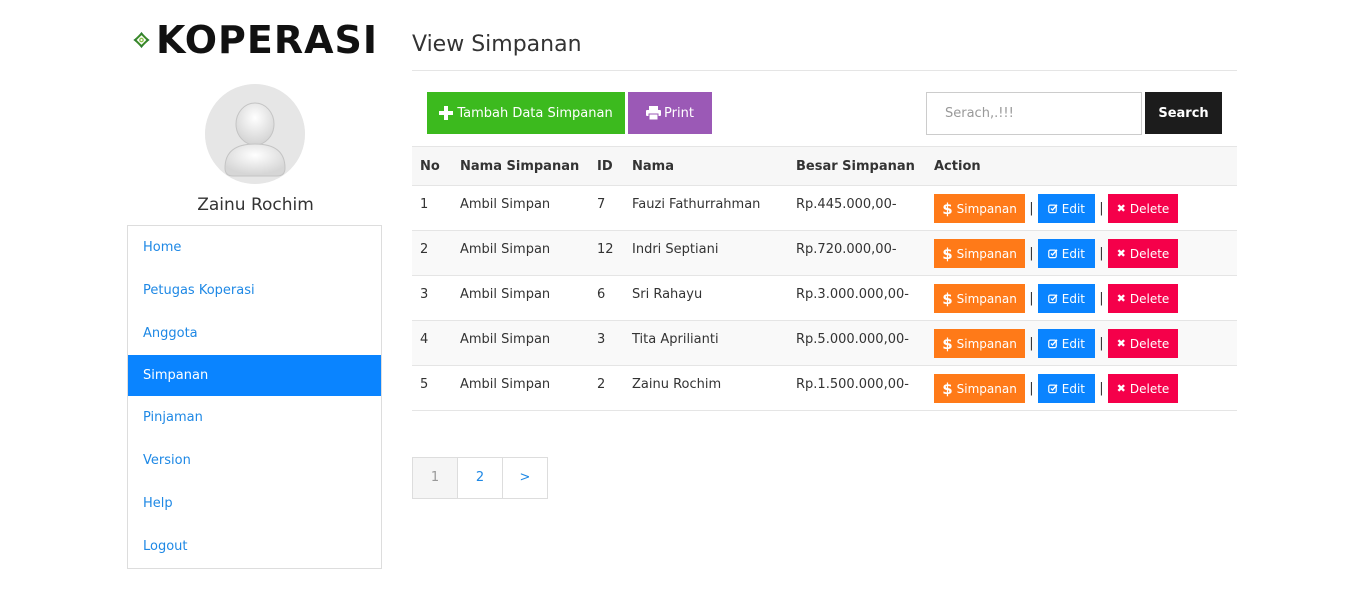 The image size is (1360, 616). I want to click on sidebar-item-help: Help, so click(254, 503).